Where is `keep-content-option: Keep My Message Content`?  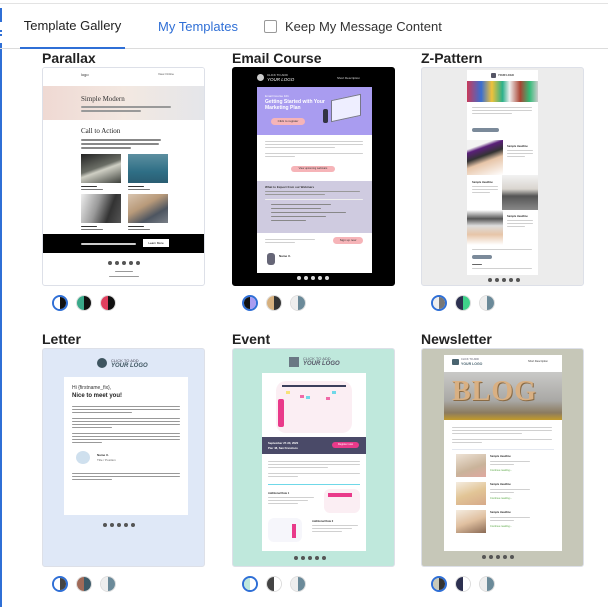 keep-content-option: Keep My Message Content is located at coordinates (334, 26).